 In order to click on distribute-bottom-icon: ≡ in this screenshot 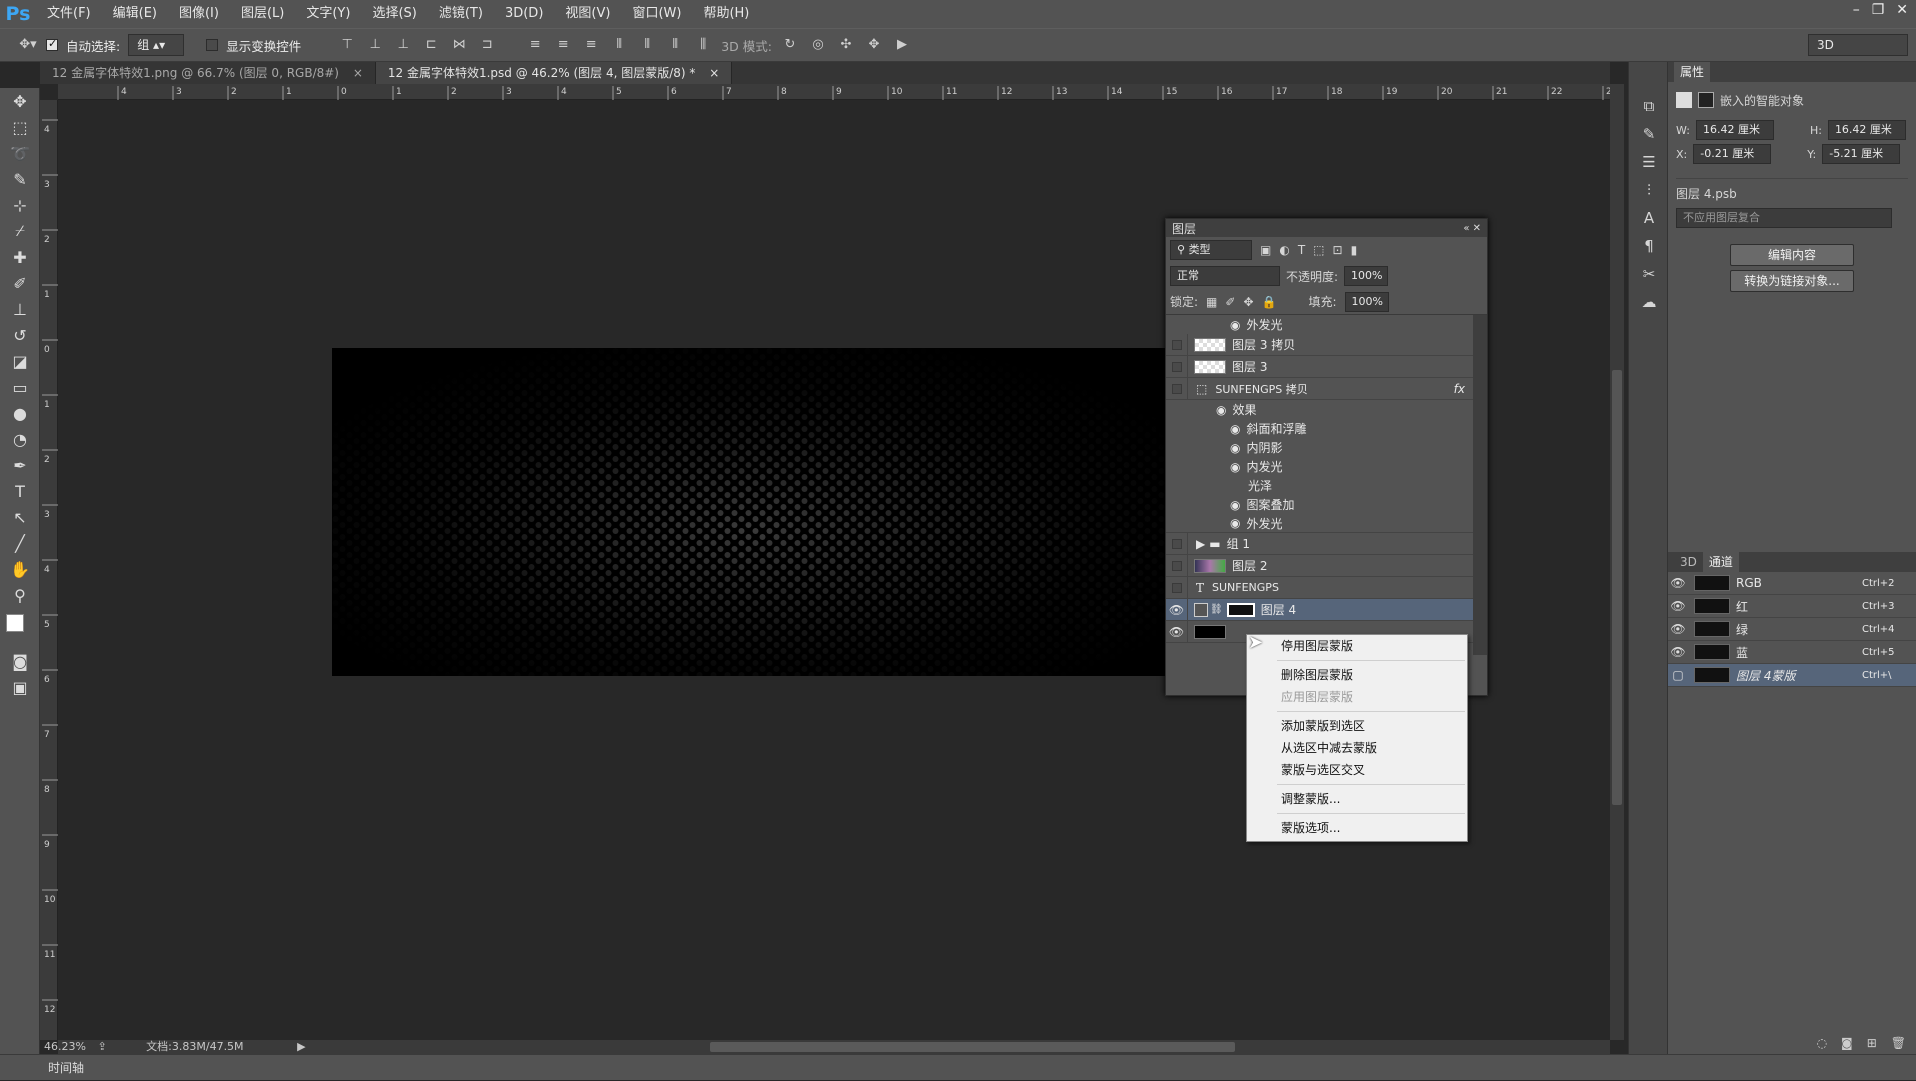, I will do `click(591, 45)`.